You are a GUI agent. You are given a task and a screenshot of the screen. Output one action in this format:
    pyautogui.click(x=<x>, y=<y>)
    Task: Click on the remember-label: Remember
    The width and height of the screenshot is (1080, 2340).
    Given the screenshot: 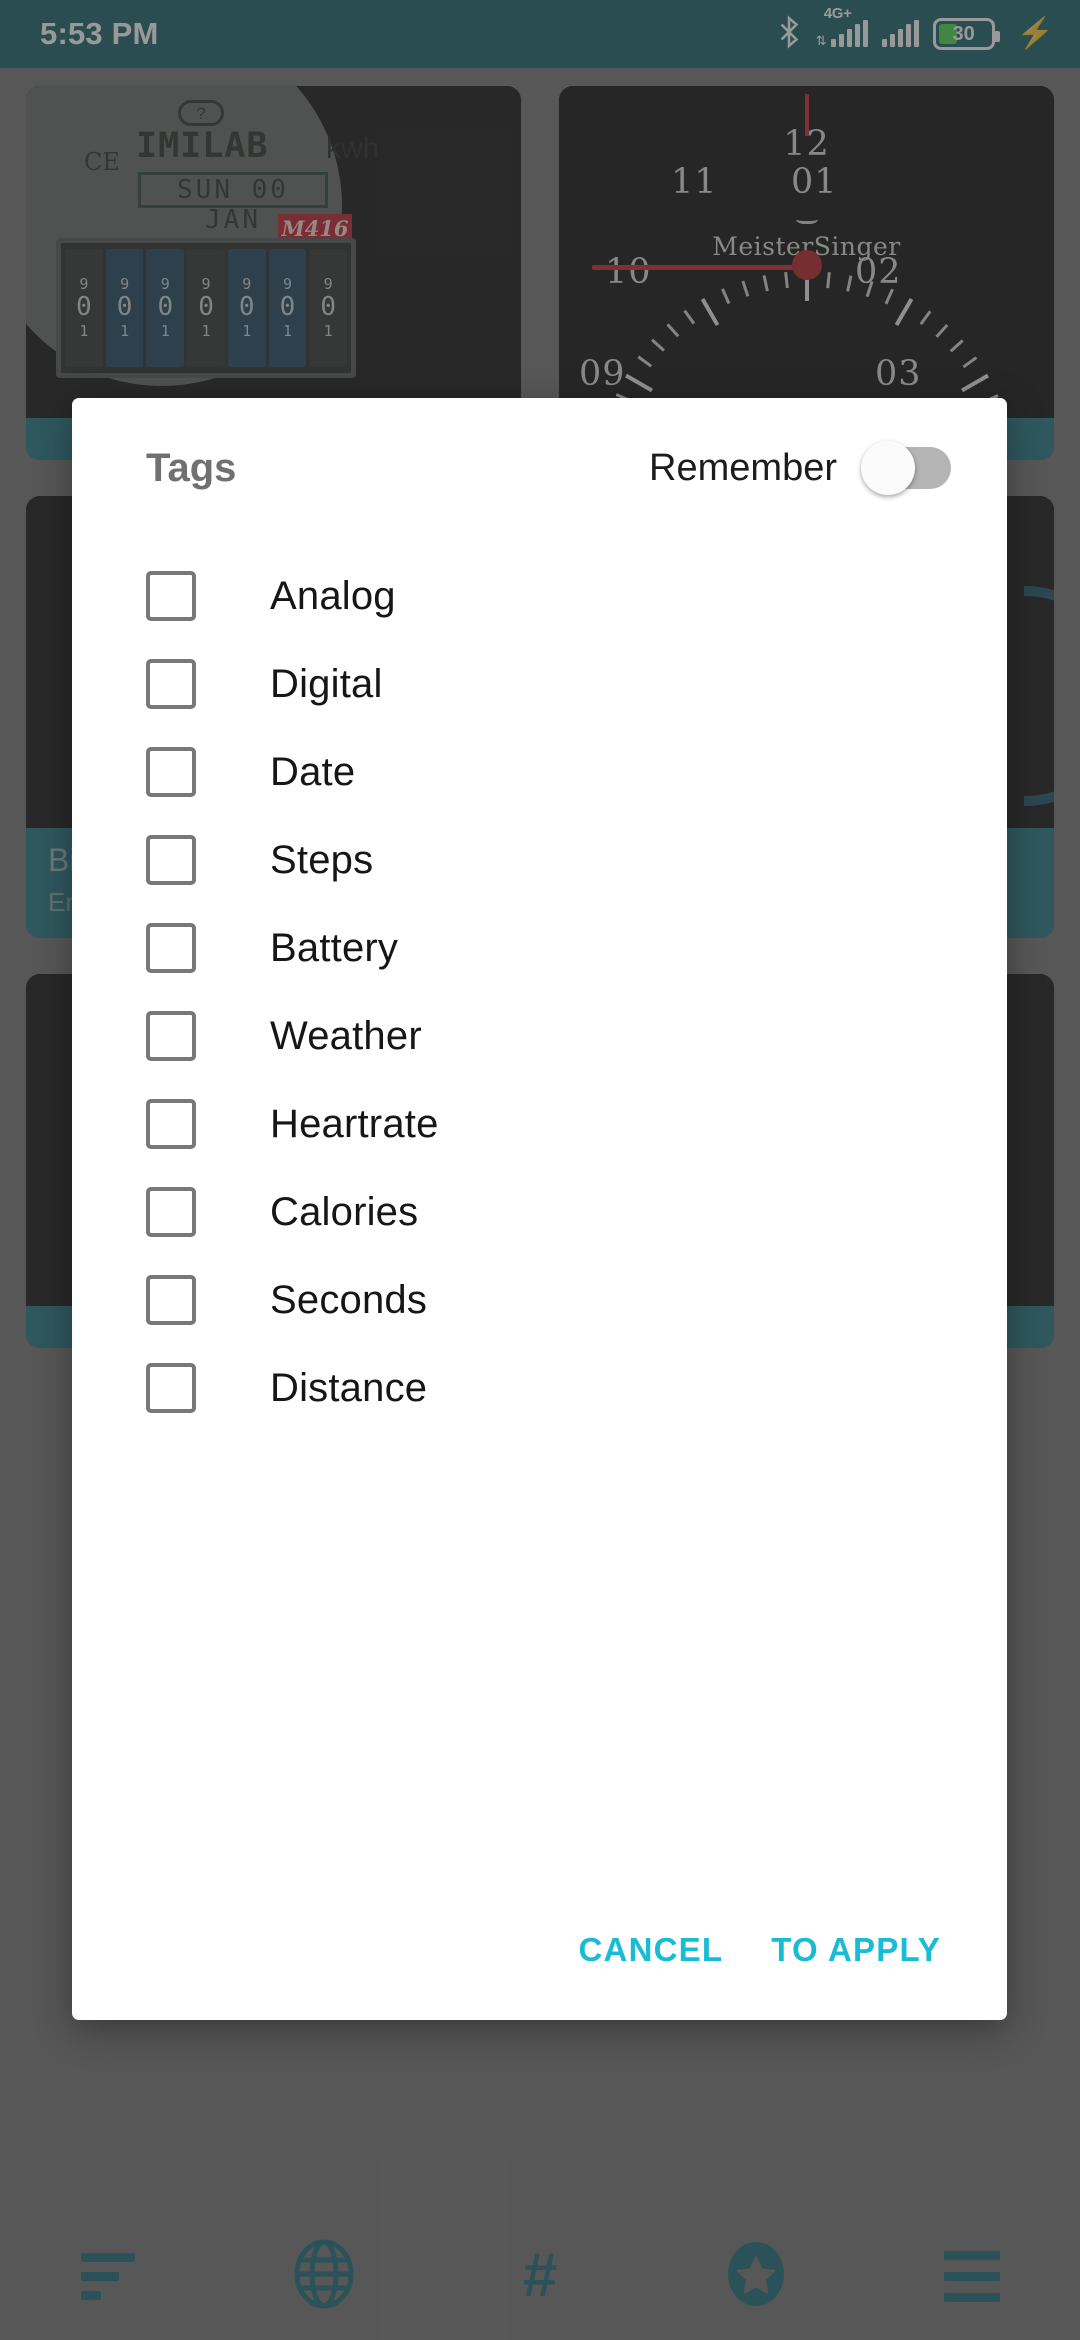 What is the action you would take?
    pyautogui.click(x=743, y=467)
    